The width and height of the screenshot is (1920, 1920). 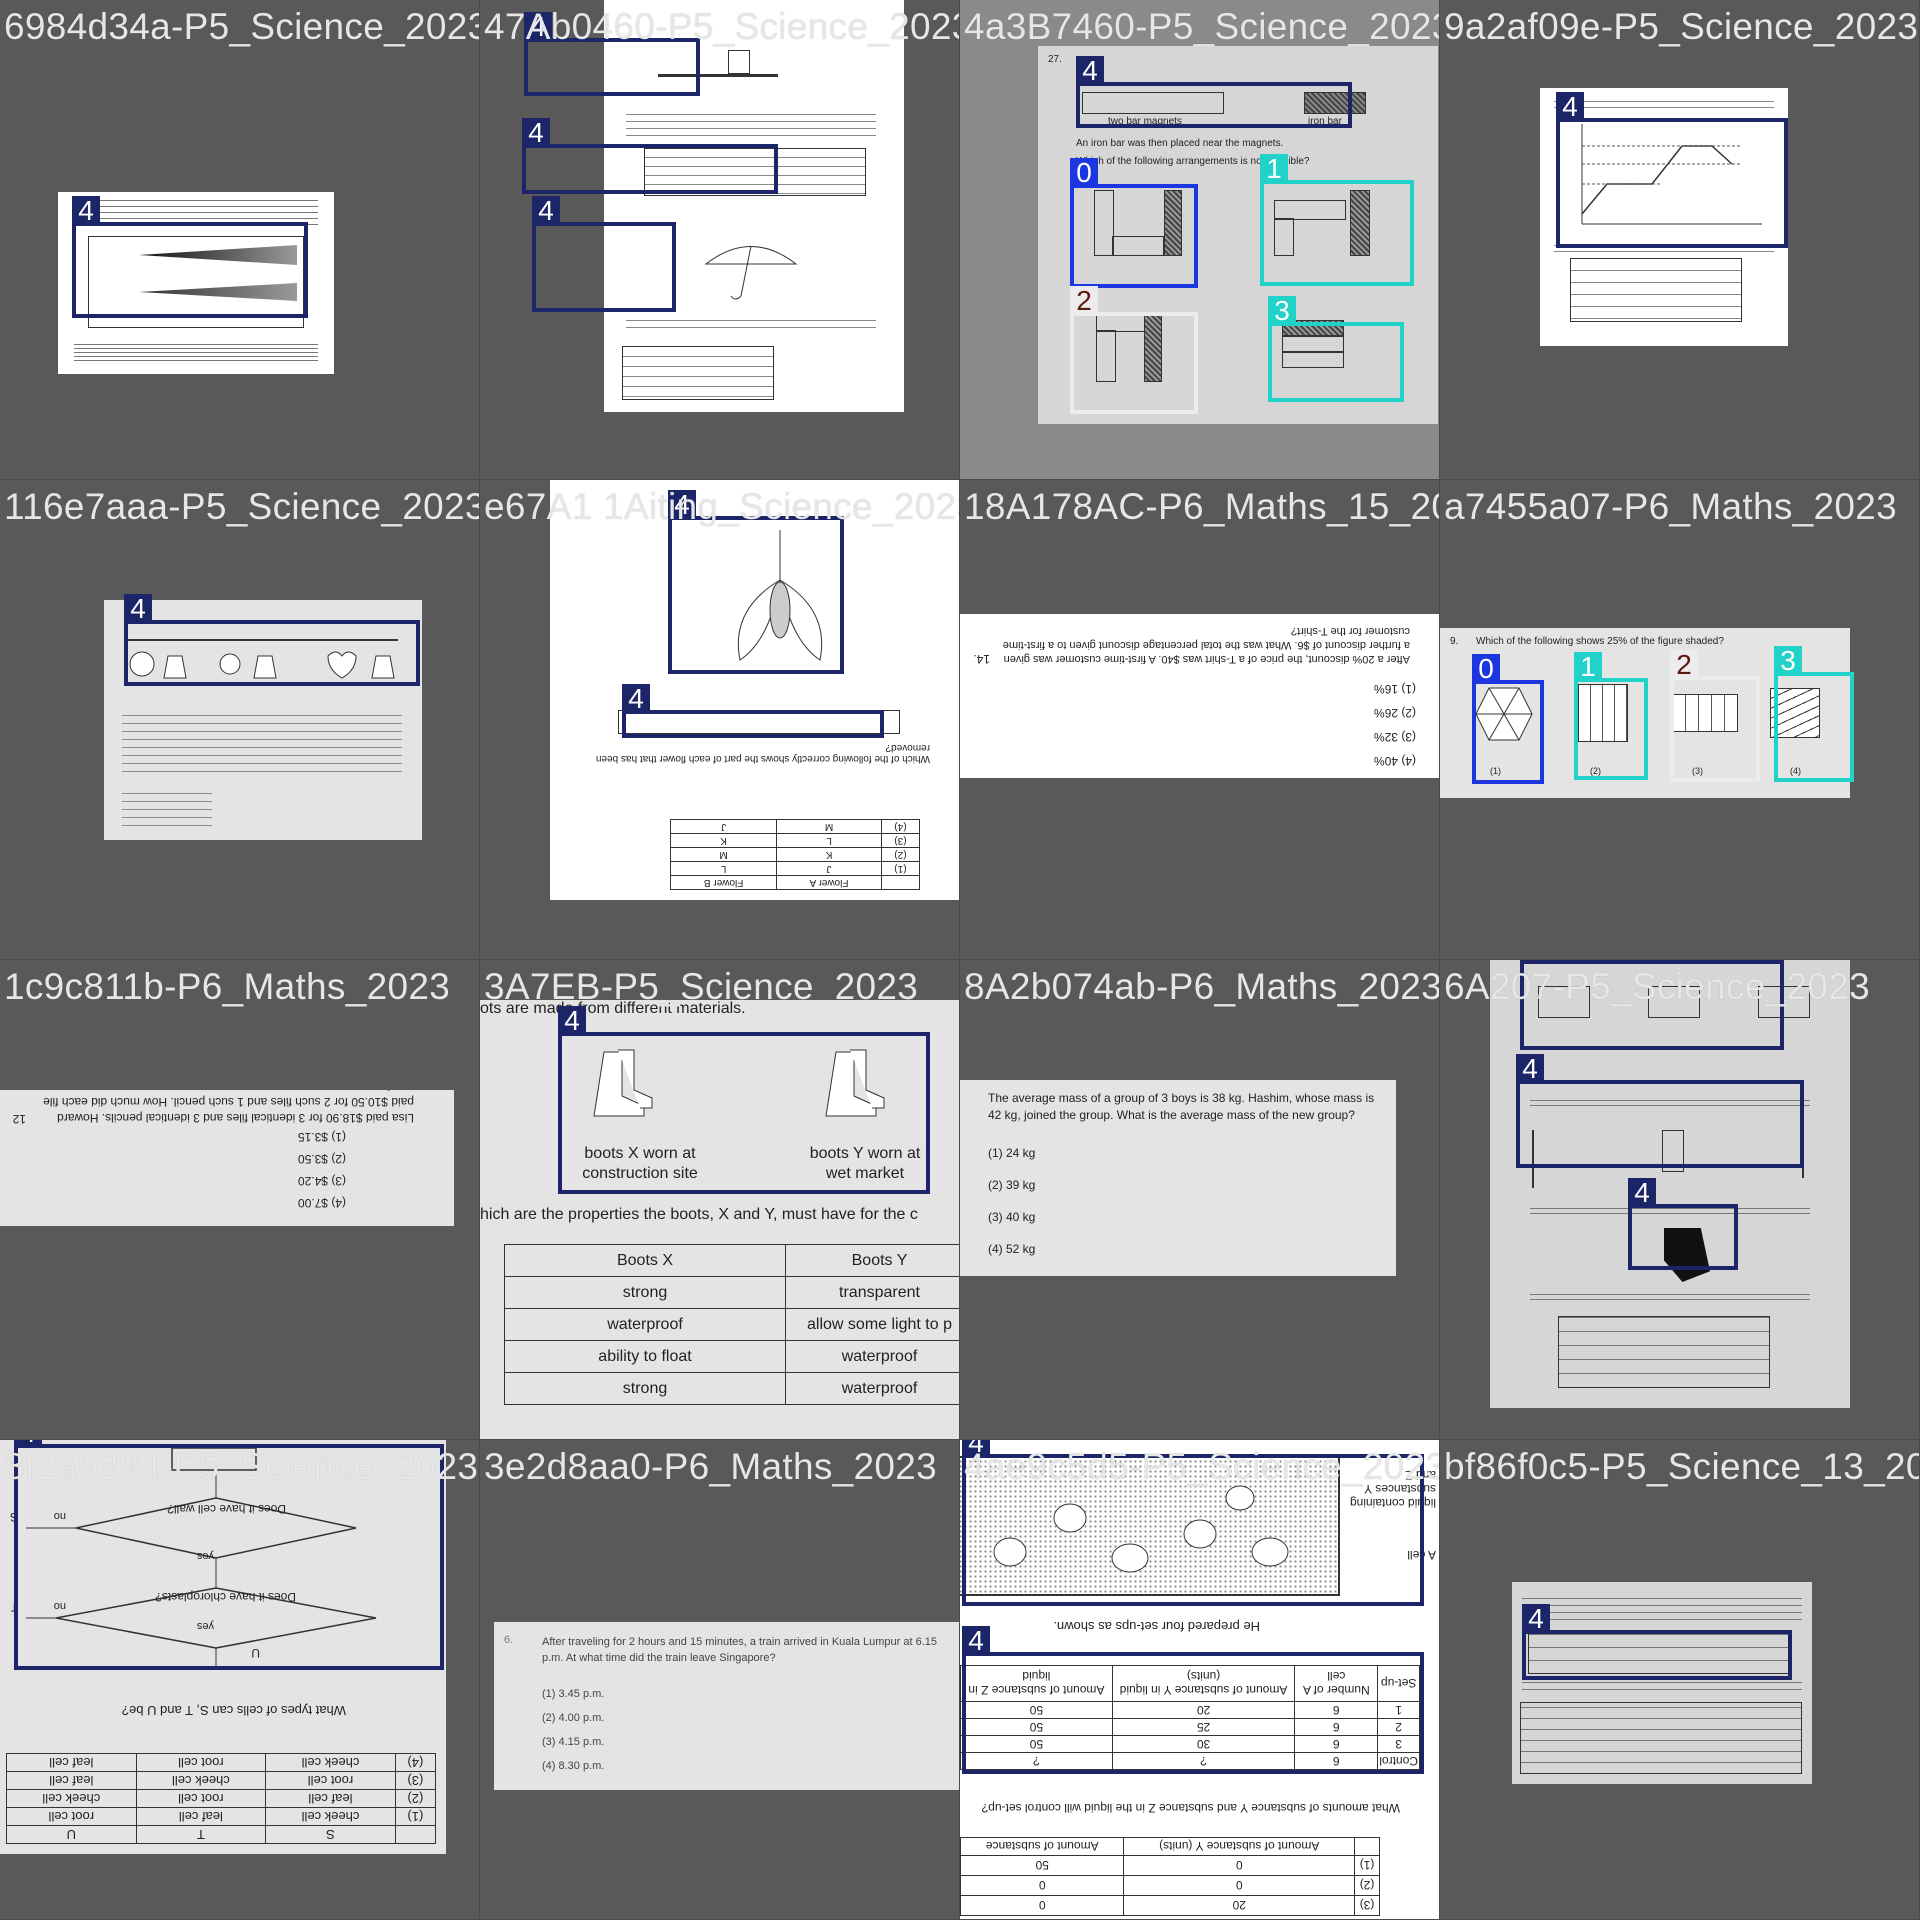 I want to click on header-cell: T, so click(x=201, y=1834).